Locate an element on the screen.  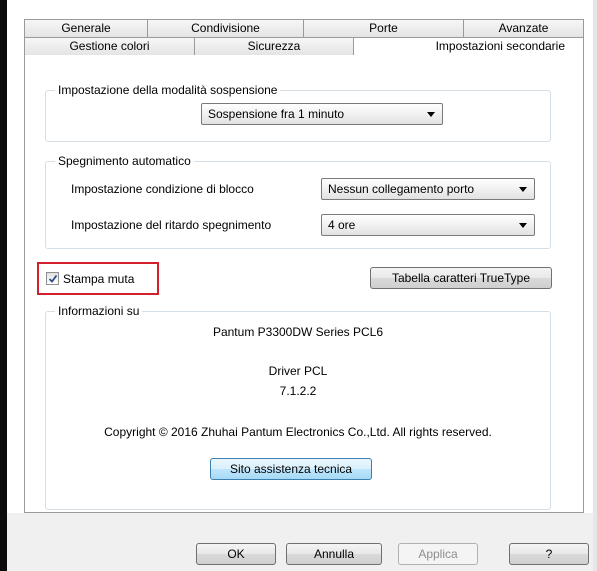
block-condition-label: Impostazione condizione di blocco is located at coordinates (162, 189).